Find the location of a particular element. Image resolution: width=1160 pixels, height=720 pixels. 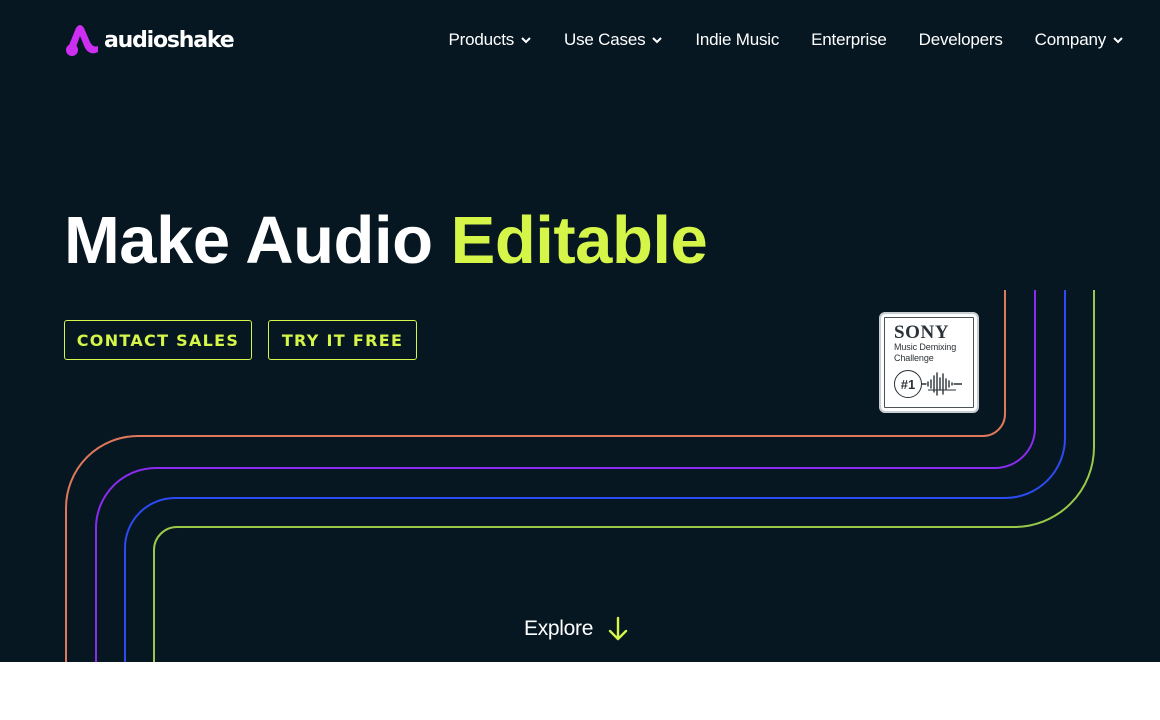

nav-item-company: Company is located at coordinates (1079, 40).